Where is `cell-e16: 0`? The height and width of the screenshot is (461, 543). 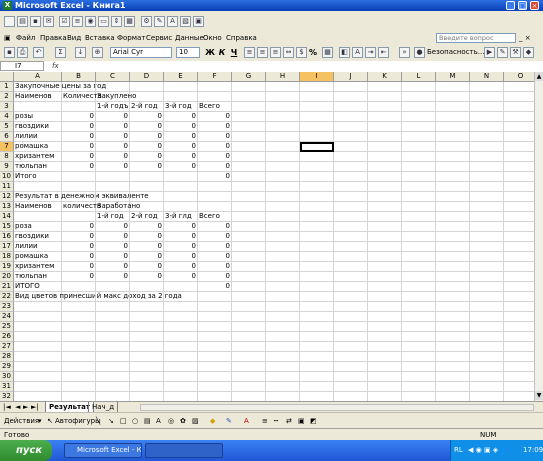
cell-e16: 0 is located at coordinates (181, 237).